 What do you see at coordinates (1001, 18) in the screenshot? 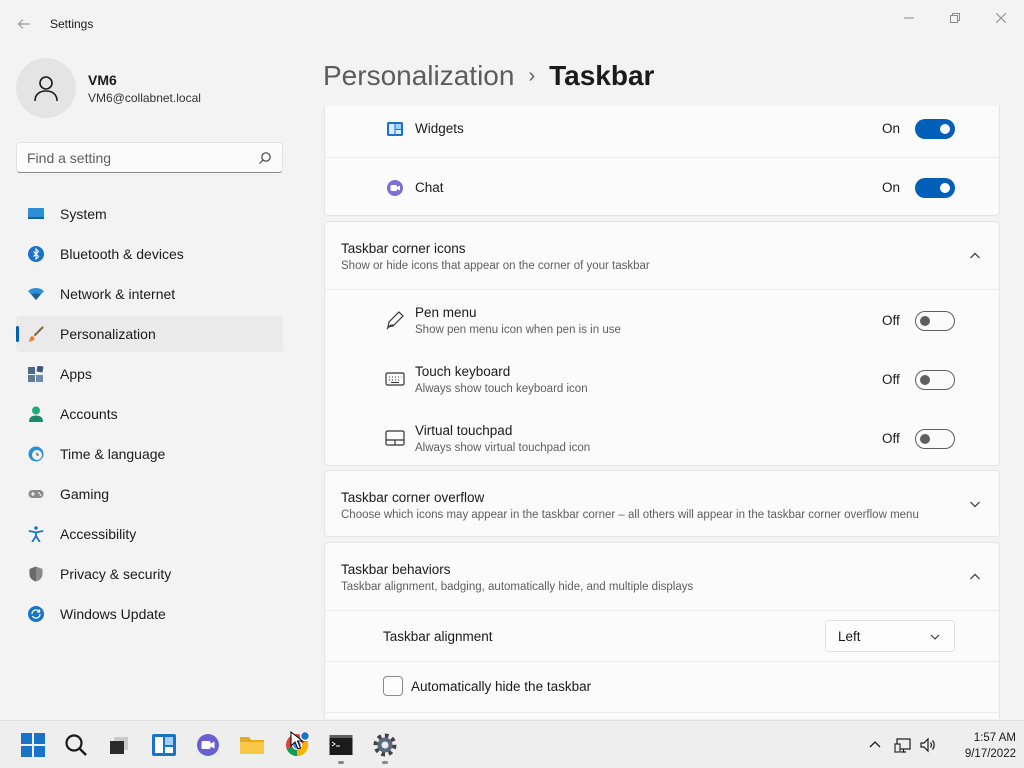
I see `close-button` at bounding box center [1001, 18].